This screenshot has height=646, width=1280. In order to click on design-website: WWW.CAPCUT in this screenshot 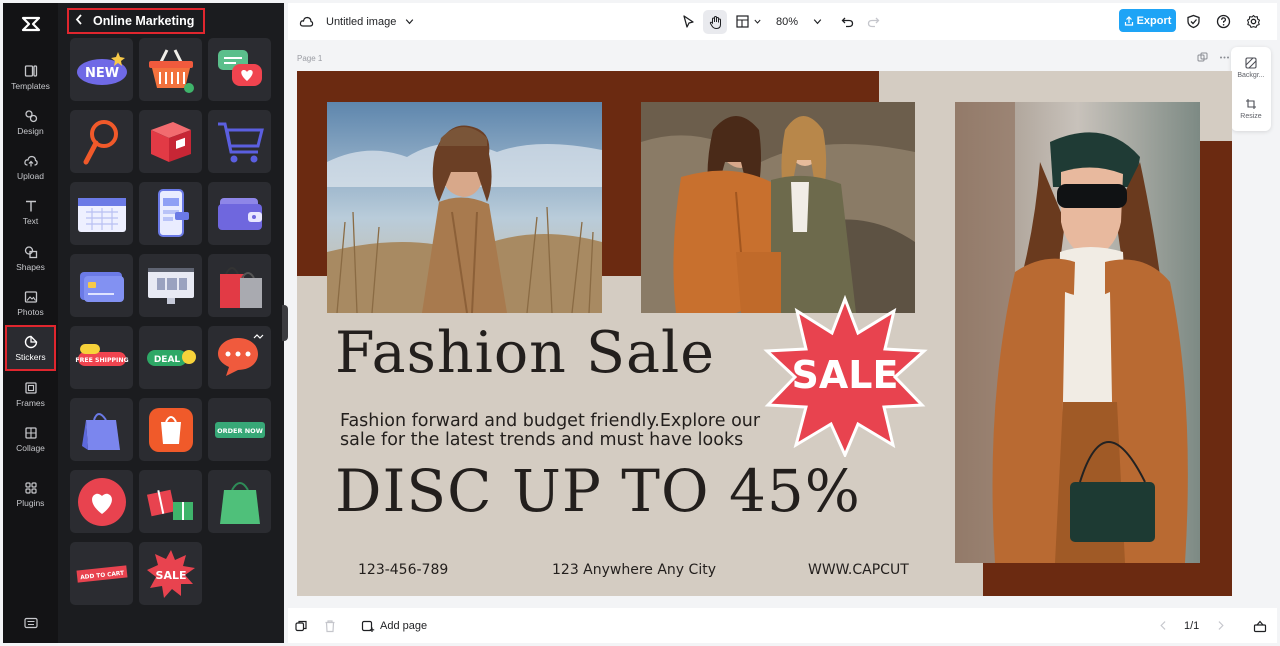, I will do `click(858, 570)`.